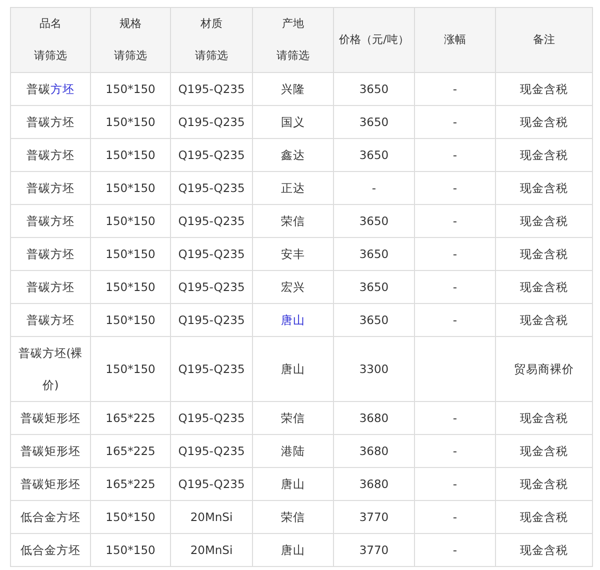 The height and width of the screenshot is (570, 600). What do you see at coordinates (374, 188) in the screenshot?
I see `price-text: -` at bounding box center [374, 188].